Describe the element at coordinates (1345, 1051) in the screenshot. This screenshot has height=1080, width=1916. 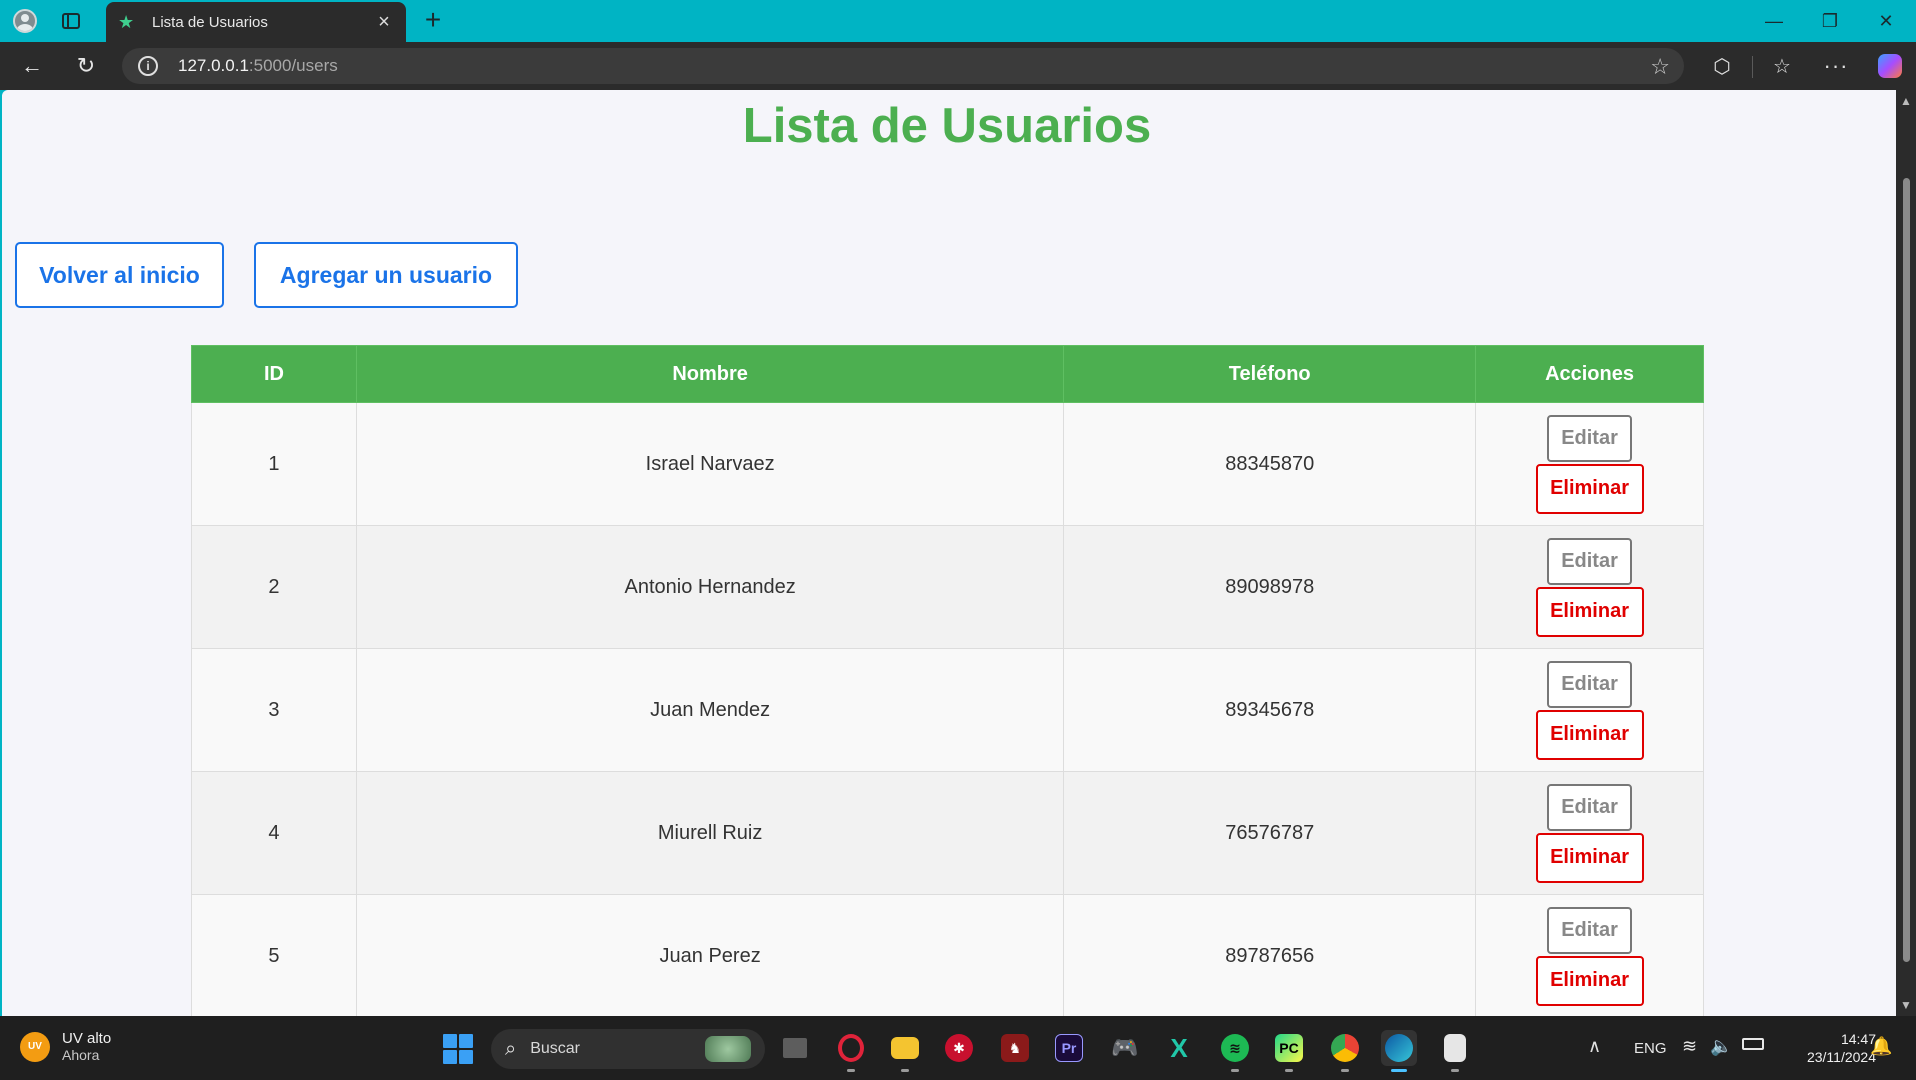
I see `chrome-icon` at that location.